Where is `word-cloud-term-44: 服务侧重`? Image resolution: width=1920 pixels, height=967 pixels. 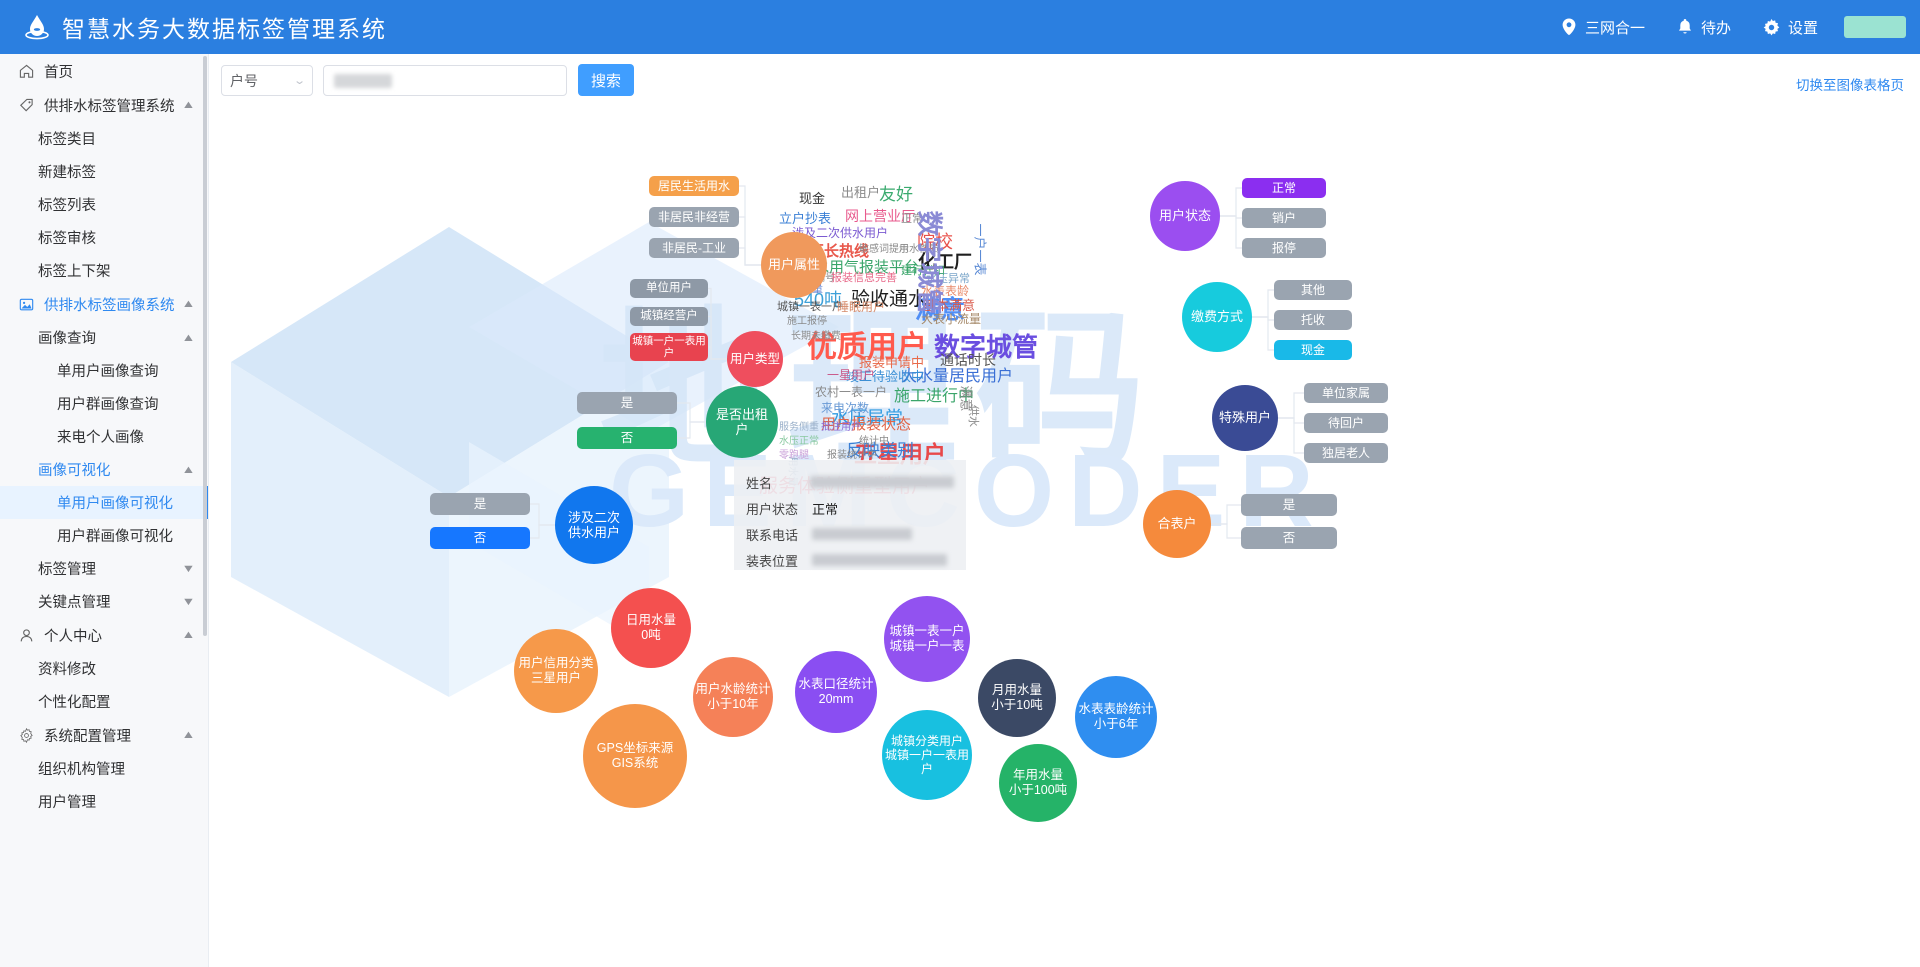 word-cloud-term-44: 服务侧重 is located at coordinates (799, 425).